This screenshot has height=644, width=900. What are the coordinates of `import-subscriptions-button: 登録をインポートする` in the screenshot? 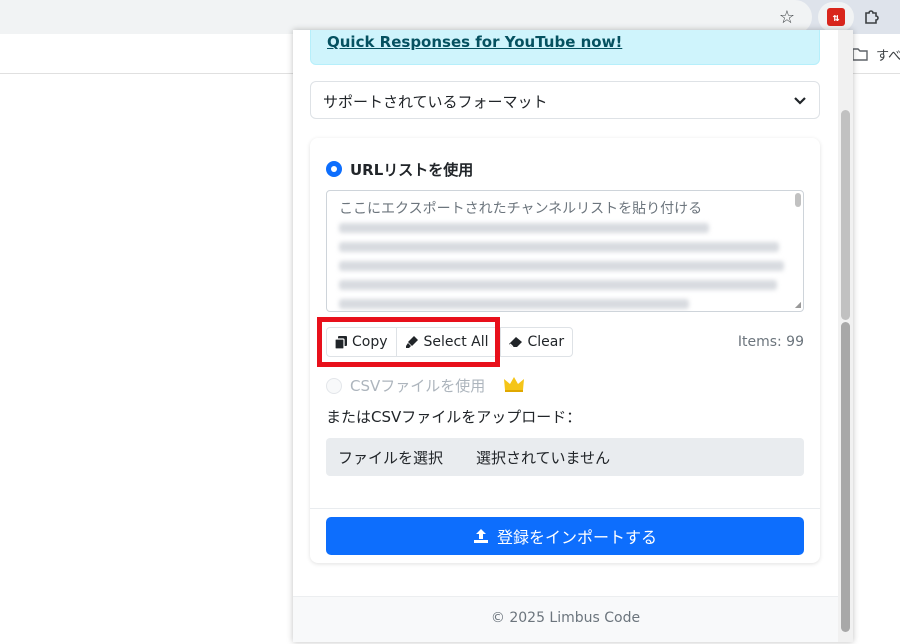 It's located at (565, 536).